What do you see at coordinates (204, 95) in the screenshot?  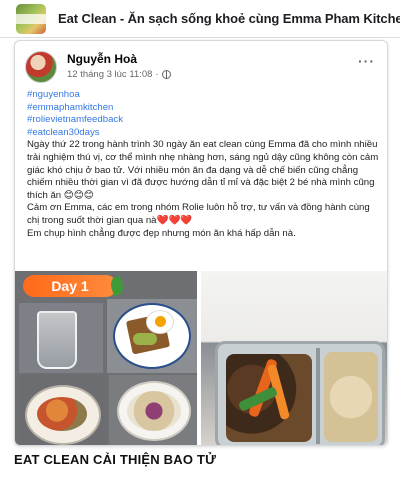 I see `hashtag-link: #nguyenhoa` at bounding box center [204, 95].